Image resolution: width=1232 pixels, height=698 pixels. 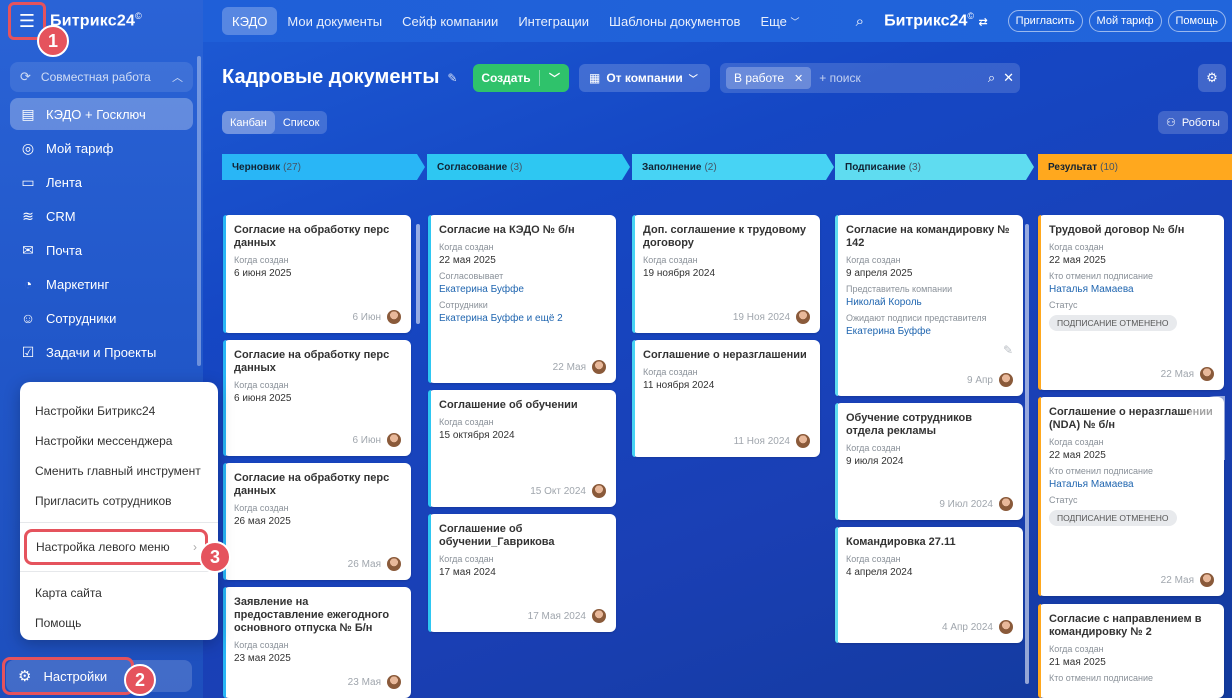 I want to click on sidebar-item-kedo: ▤ КЭДО + Госключ, so click(x=101, y=114).